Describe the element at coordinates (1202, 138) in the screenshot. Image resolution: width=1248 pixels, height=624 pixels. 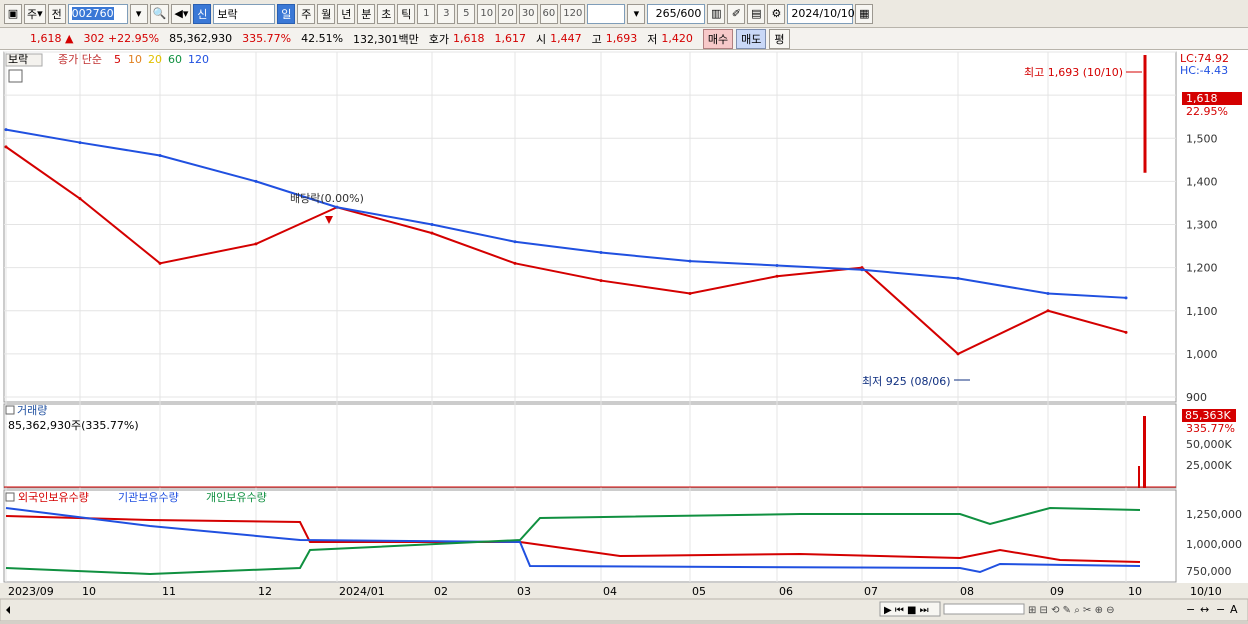
I see `price-y-tick: 1,500` at that location.